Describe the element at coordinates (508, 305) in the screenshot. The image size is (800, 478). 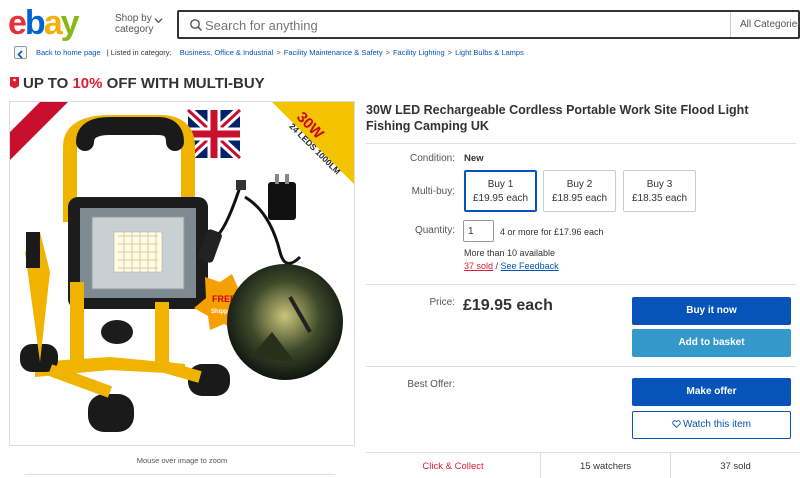
I see `price-value: £19.95 each` at that location.